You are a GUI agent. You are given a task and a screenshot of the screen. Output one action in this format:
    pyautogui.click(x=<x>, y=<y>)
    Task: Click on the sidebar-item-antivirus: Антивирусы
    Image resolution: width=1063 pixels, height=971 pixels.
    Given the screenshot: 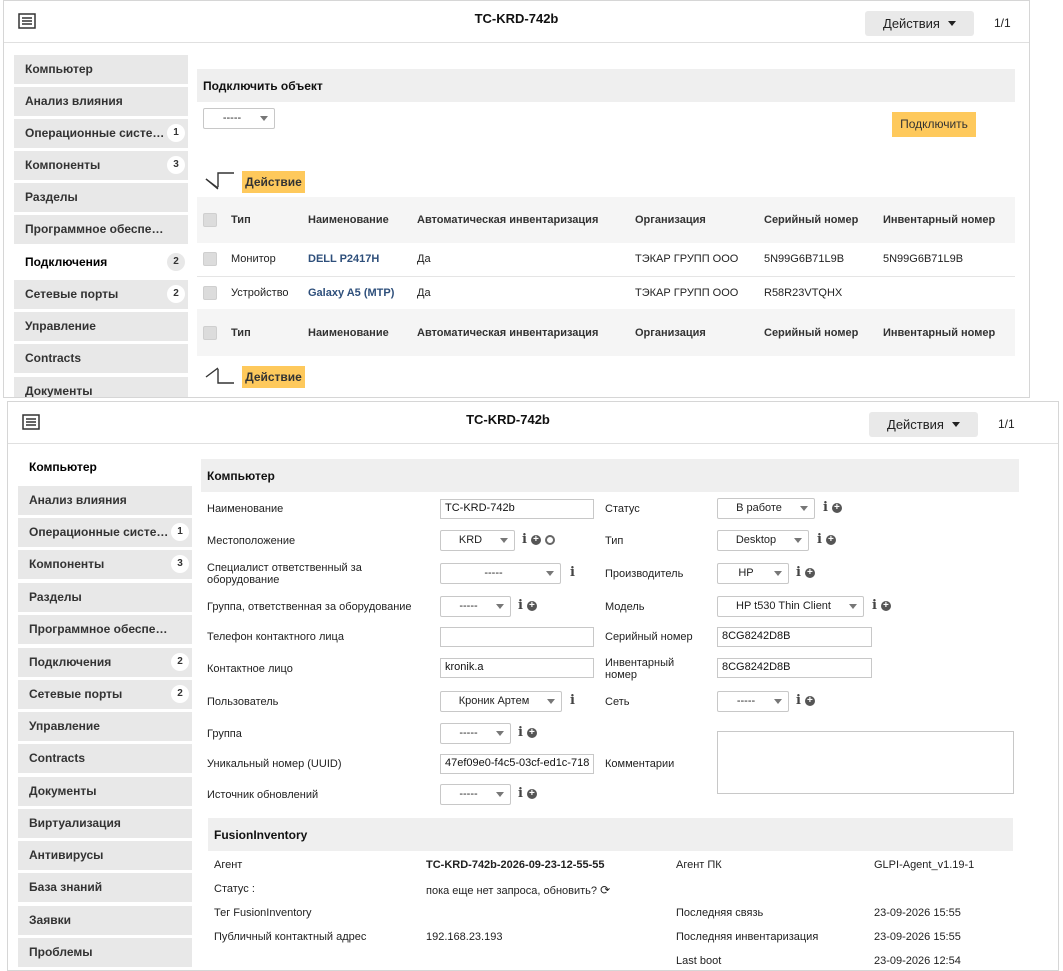 What is the action you would take?
    pyautogui.click(x=105, y=855)
    